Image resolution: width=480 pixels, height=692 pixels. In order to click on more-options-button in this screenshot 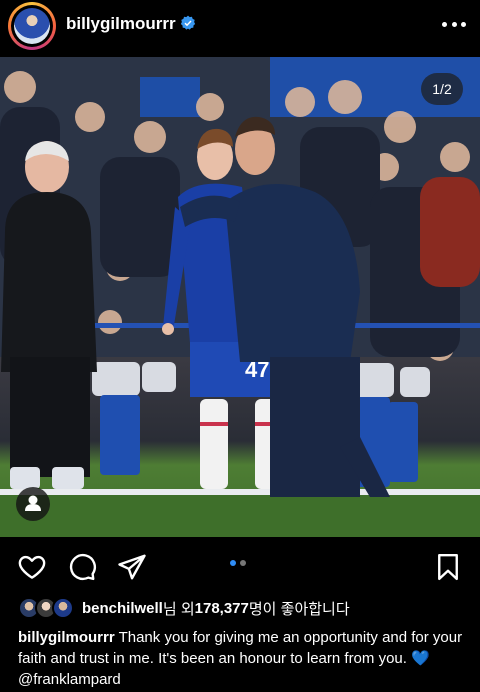, I will do `click(454, 24)`.